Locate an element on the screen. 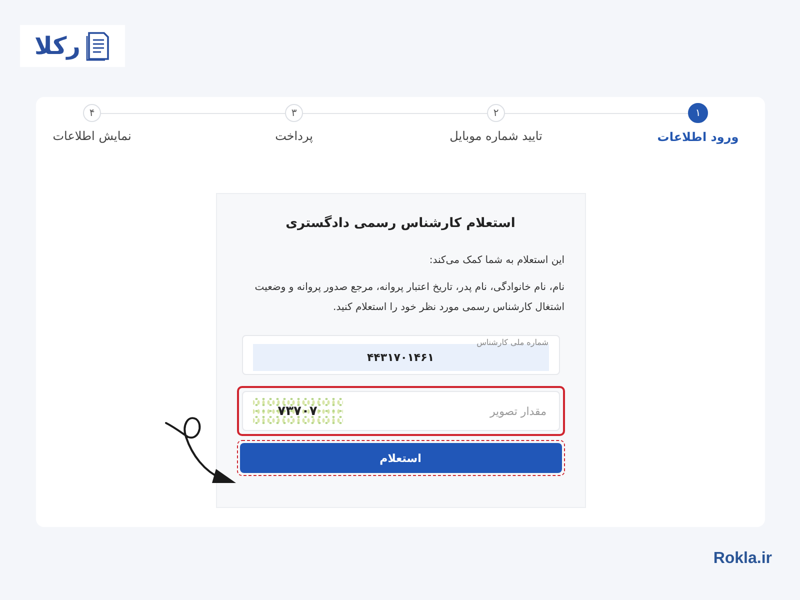 This screenshot has height=600, width=800. document-icon is located at coordinates (97, 46).